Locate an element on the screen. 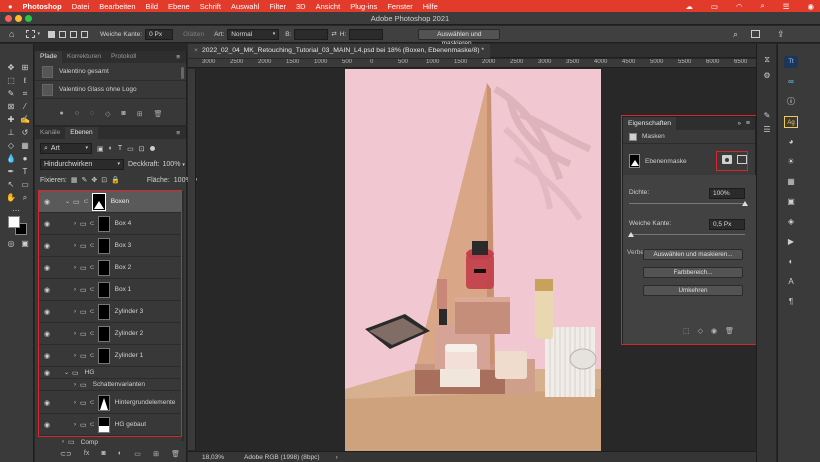 The width and height of the screenshot is (820, 462). lock-artboard-icon: ⊡ is located at coordinates (104, 180).